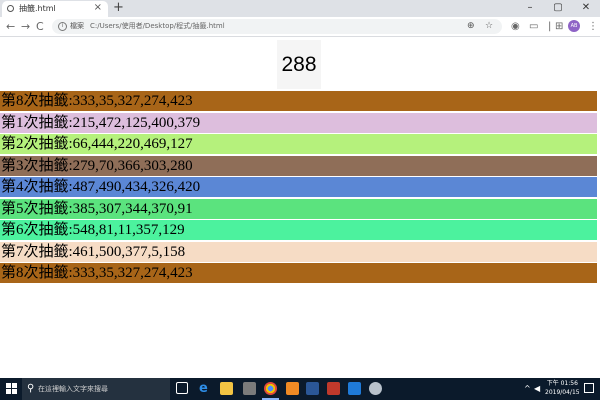  I want to click on close-window-button: ✕, so click(586, 8).